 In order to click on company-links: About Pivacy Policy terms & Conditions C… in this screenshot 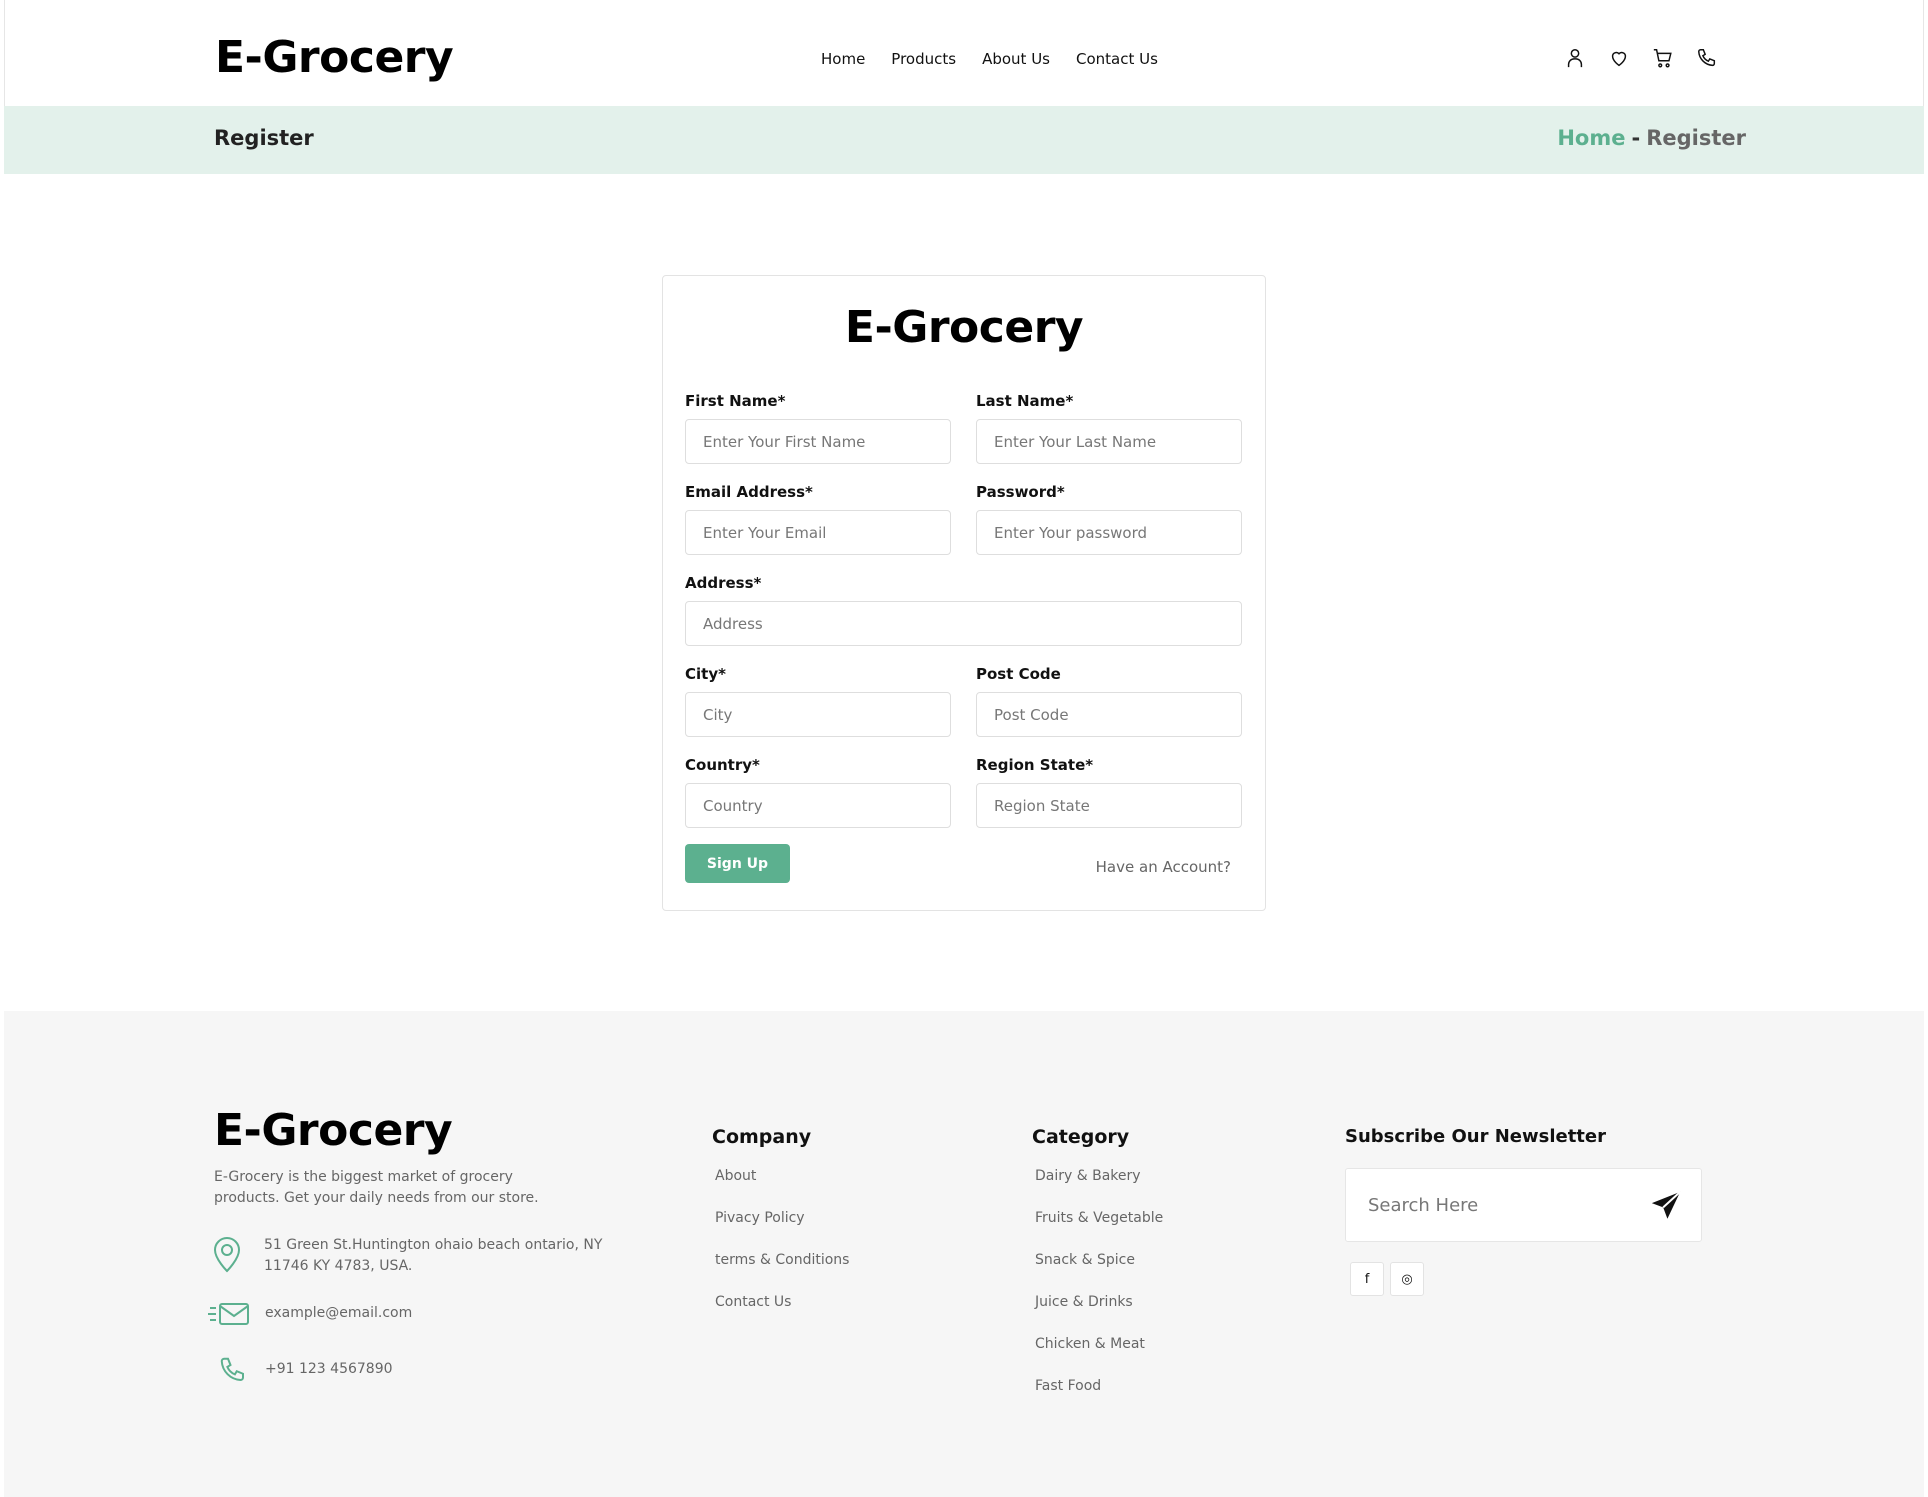, I will do `click(782, 1252)`.